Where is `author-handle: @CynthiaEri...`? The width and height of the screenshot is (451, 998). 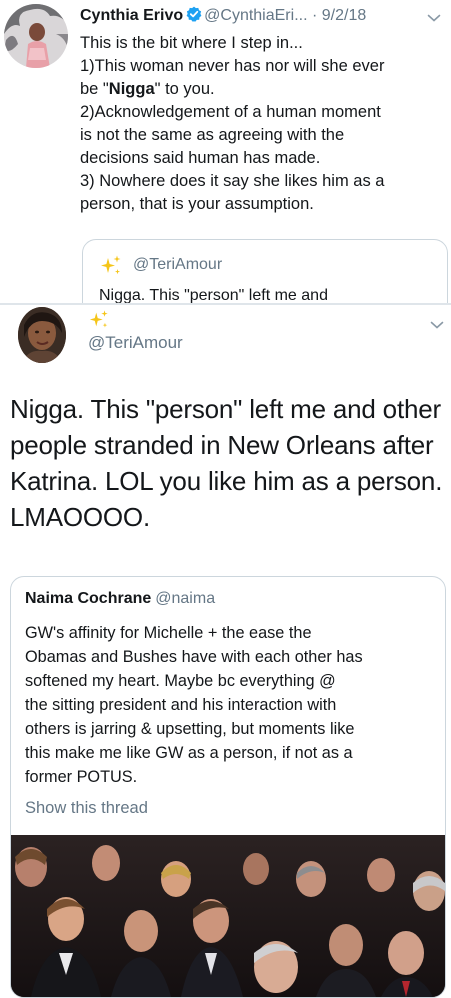
author-handle: @CynthiaEri... is located at coordinates (255, 15).